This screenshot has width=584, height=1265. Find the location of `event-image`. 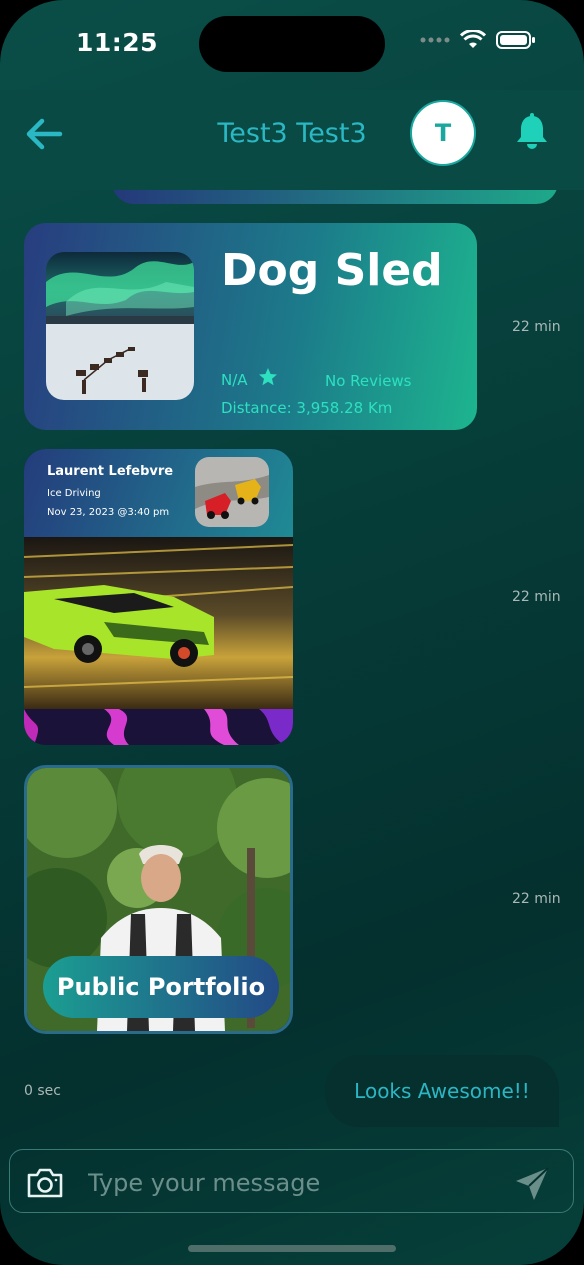

event-image is located at coordinates (158, 623).